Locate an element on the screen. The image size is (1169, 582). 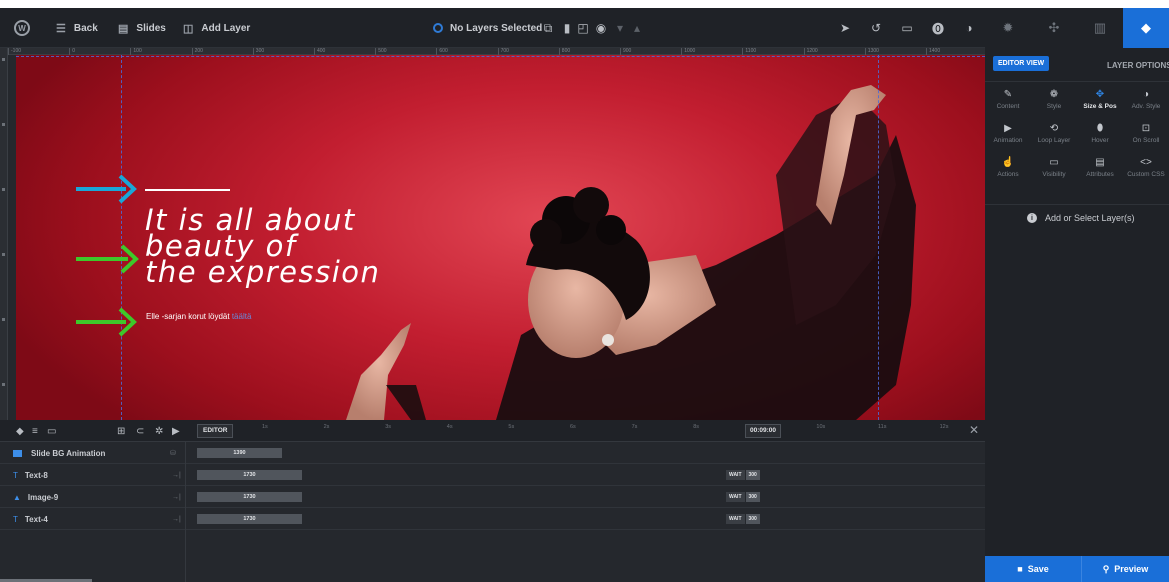
chevron-down-icon: ▾ is located at coordinates (620, 28).